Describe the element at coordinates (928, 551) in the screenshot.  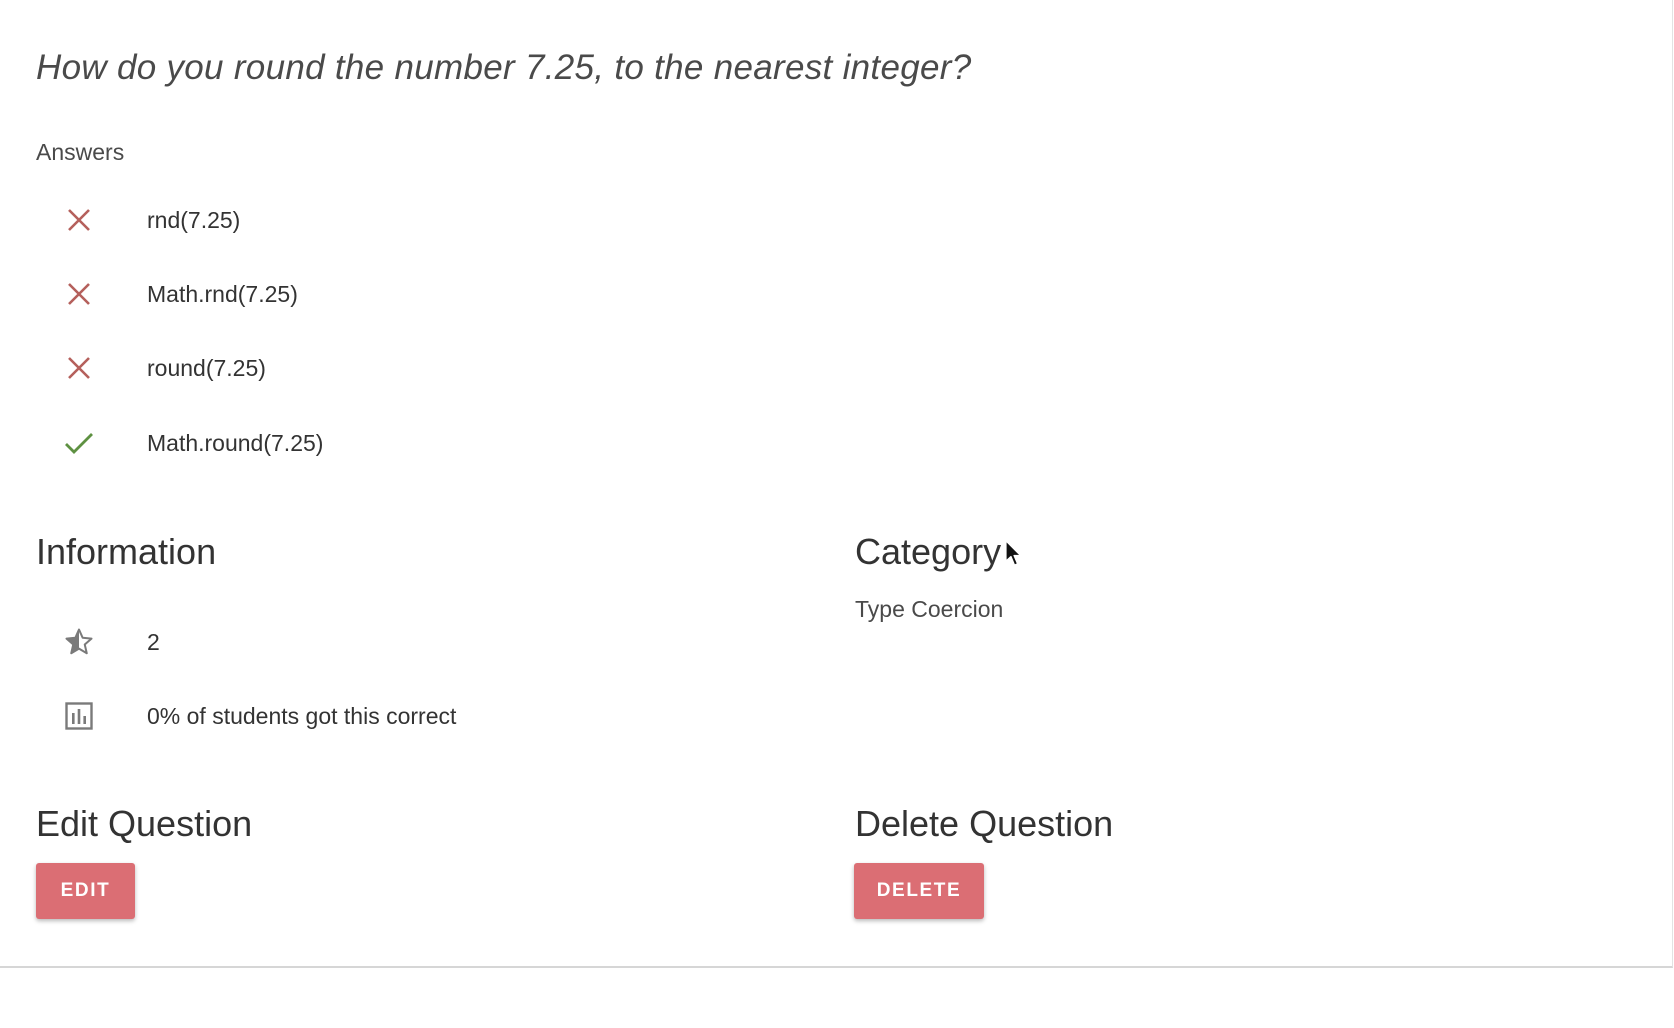
I see `category-title: Category` at that location.